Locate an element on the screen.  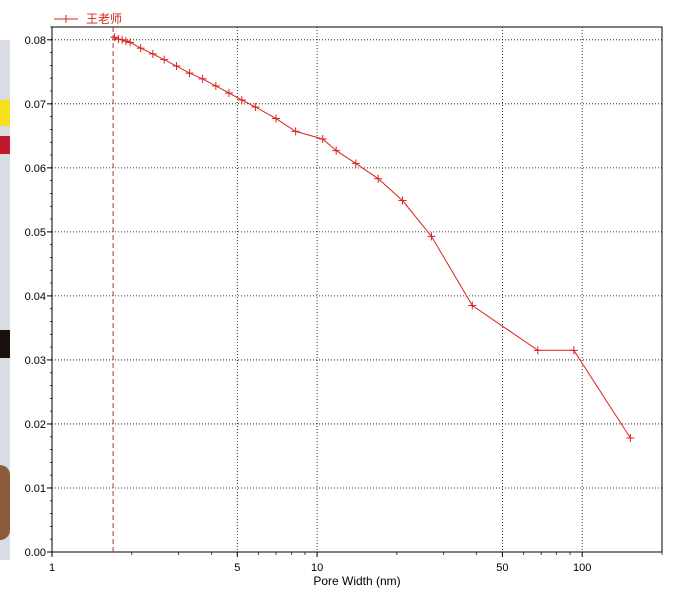
legend-label: 王老师 is located at coordinates (104, 19).